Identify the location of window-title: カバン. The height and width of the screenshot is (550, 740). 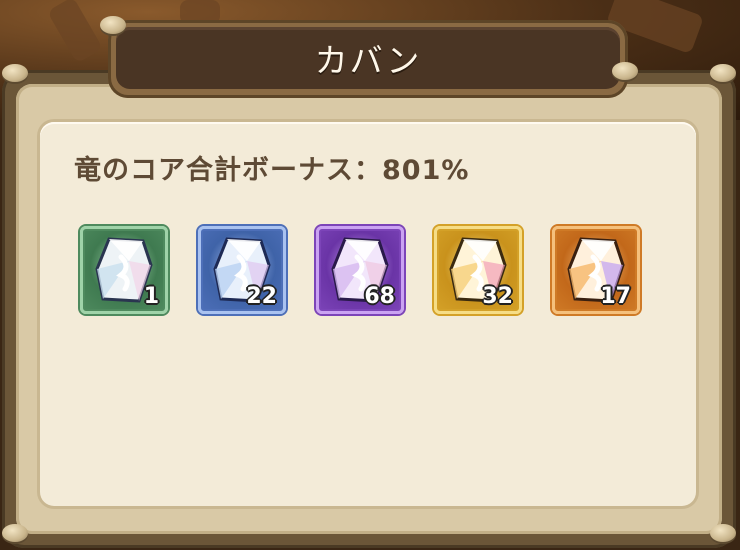
(368, 60).